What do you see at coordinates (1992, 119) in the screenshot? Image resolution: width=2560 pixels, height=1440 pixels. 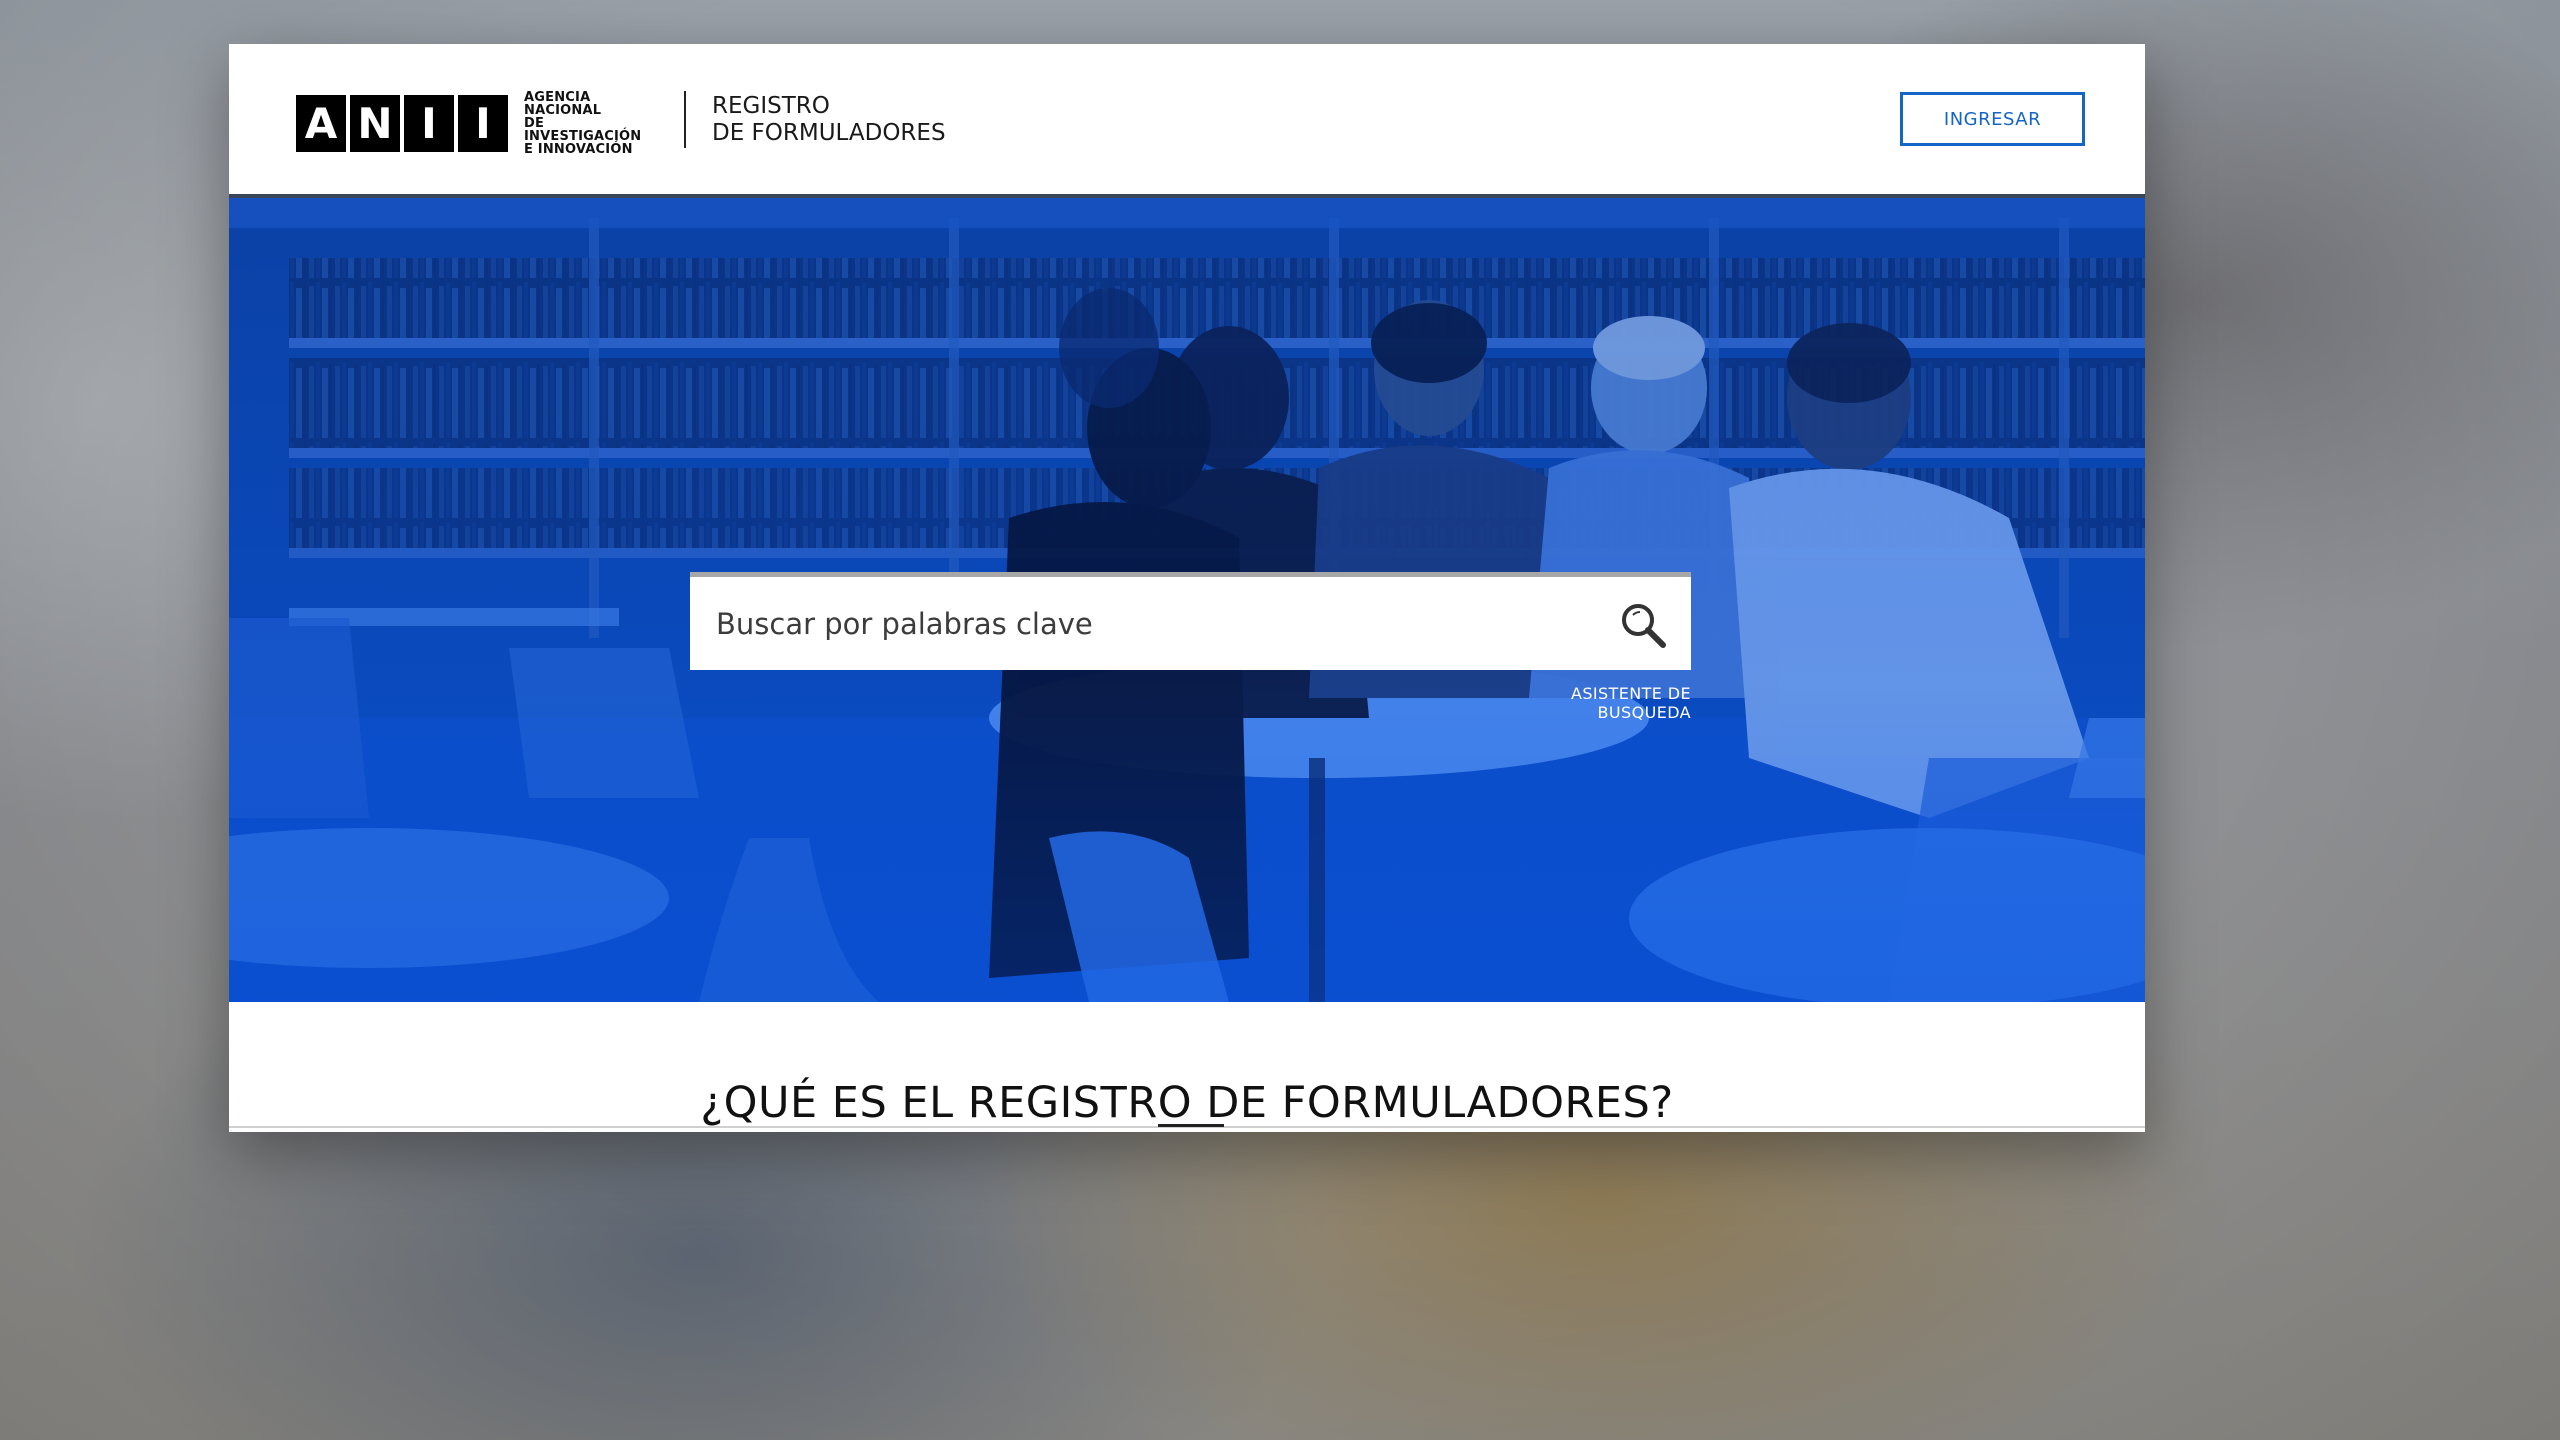 I see `login-button: INGRESAR` at bounding box center [1992, 119].